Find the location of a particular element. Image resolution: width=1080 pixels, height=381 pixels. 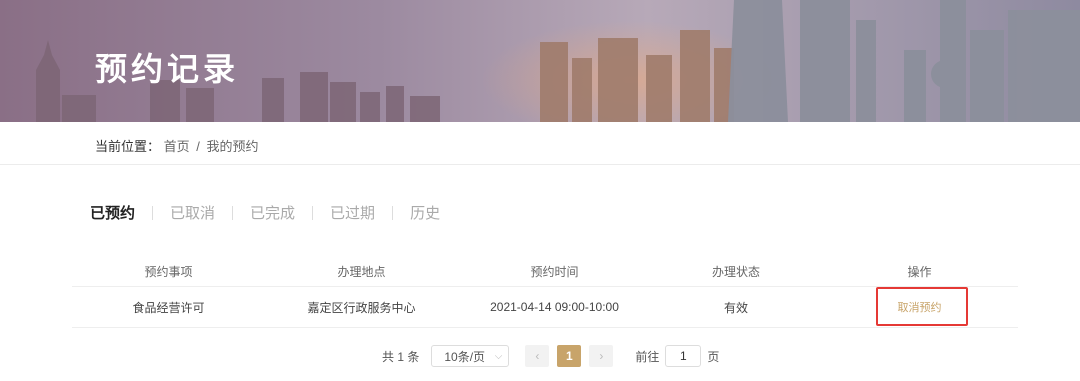

breadcrumb-divider is located at coordinates (540, 164).